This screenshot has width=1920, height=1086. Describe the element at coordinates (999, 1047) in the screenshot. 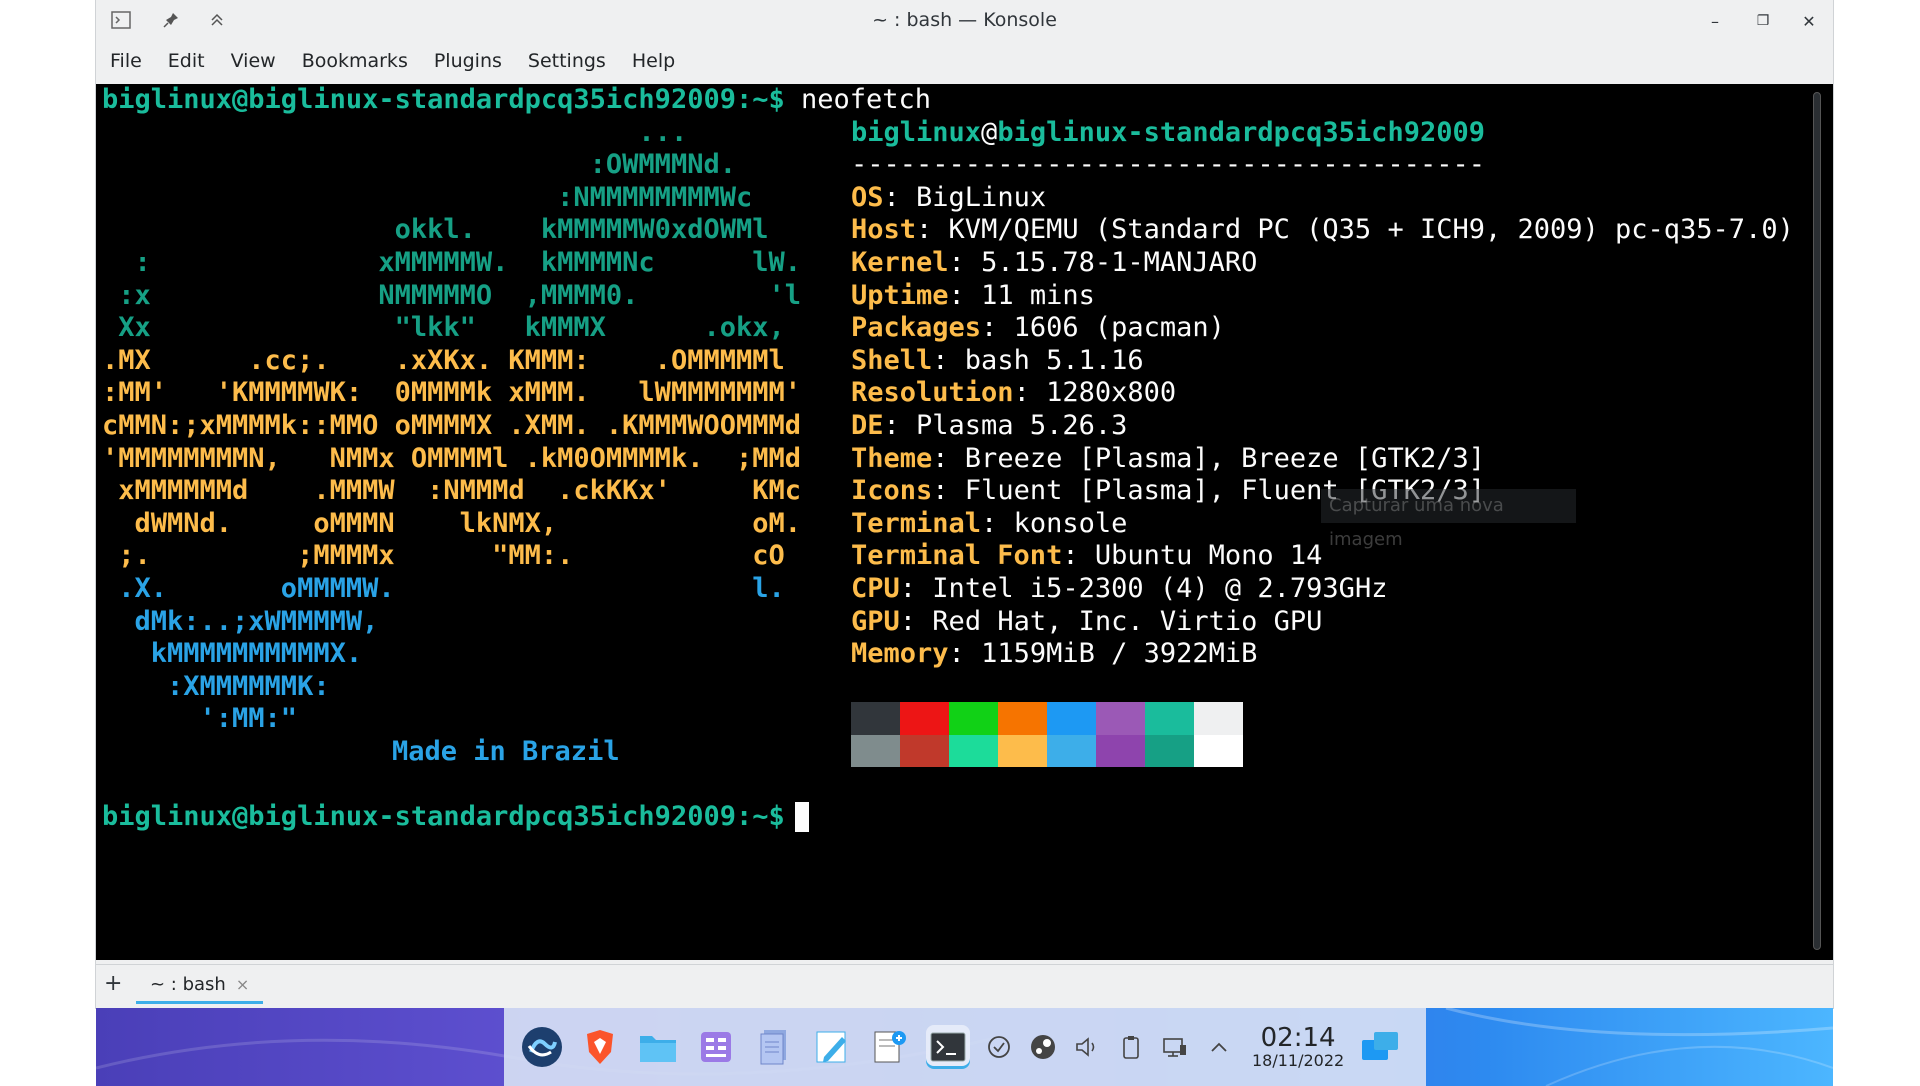

I see `updates-check-icon` at that location.